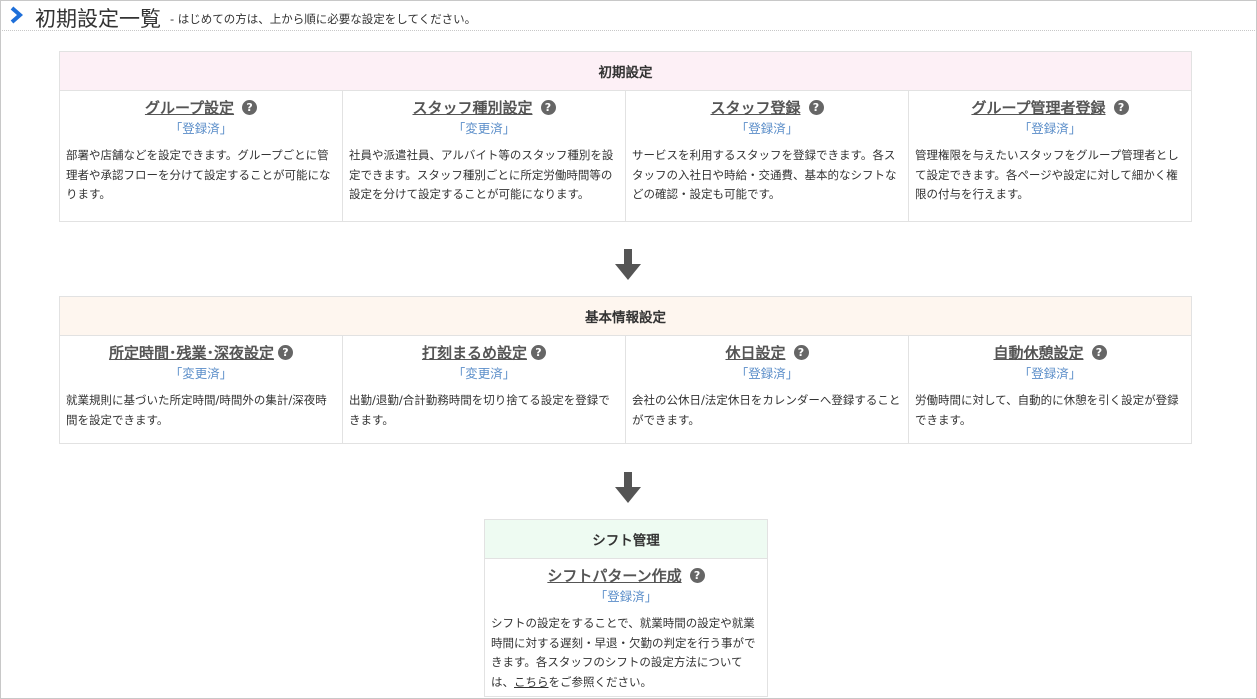 Image resolution: width=1257 pixels, height=699 pixels. I want to click on page-subtitle: - はじめての方は、上から順に必要な設定をしてください。, so click(323, 19).